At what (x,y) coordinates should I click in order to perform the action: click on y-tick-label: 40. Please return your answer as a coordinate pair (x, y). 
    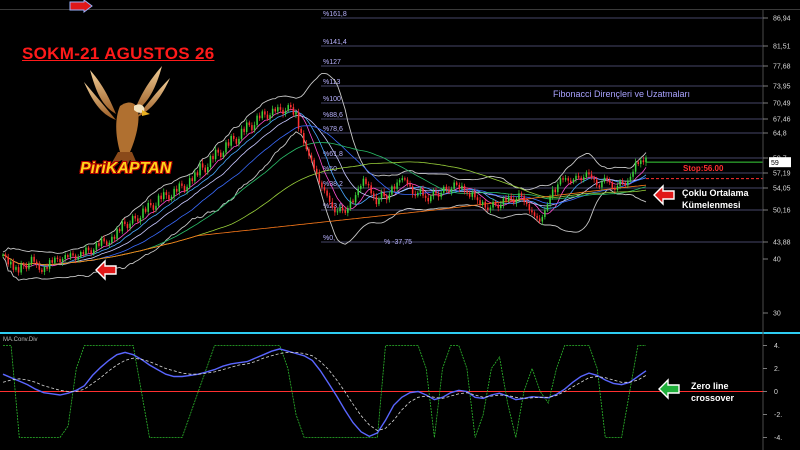
    Looking at the image, I should click on (777, 260).